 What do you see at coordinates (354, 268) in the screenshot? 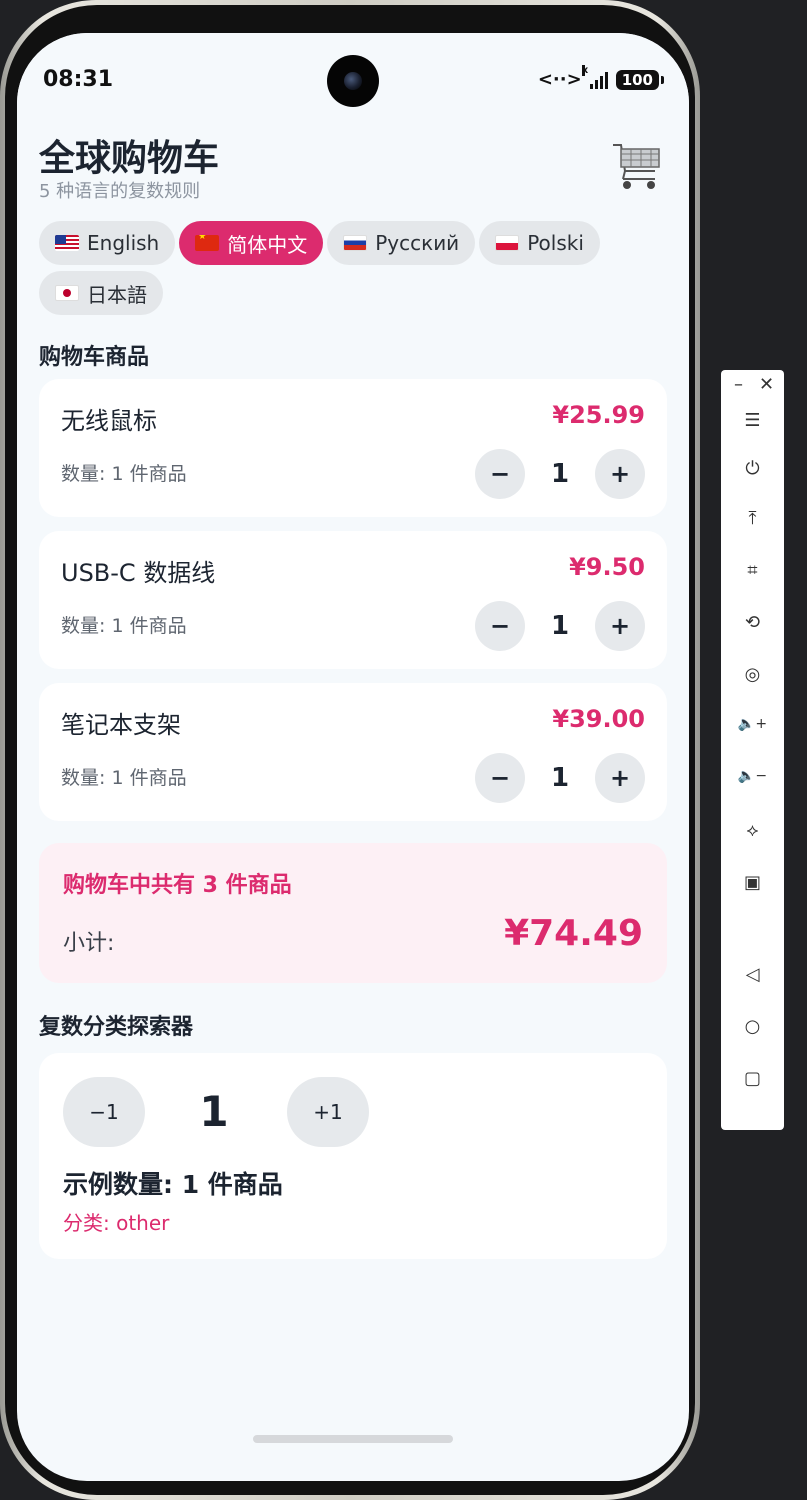
I see `language-selector: English 简体中文 Русский Polski 日本語` at bounding box center [354, 268].